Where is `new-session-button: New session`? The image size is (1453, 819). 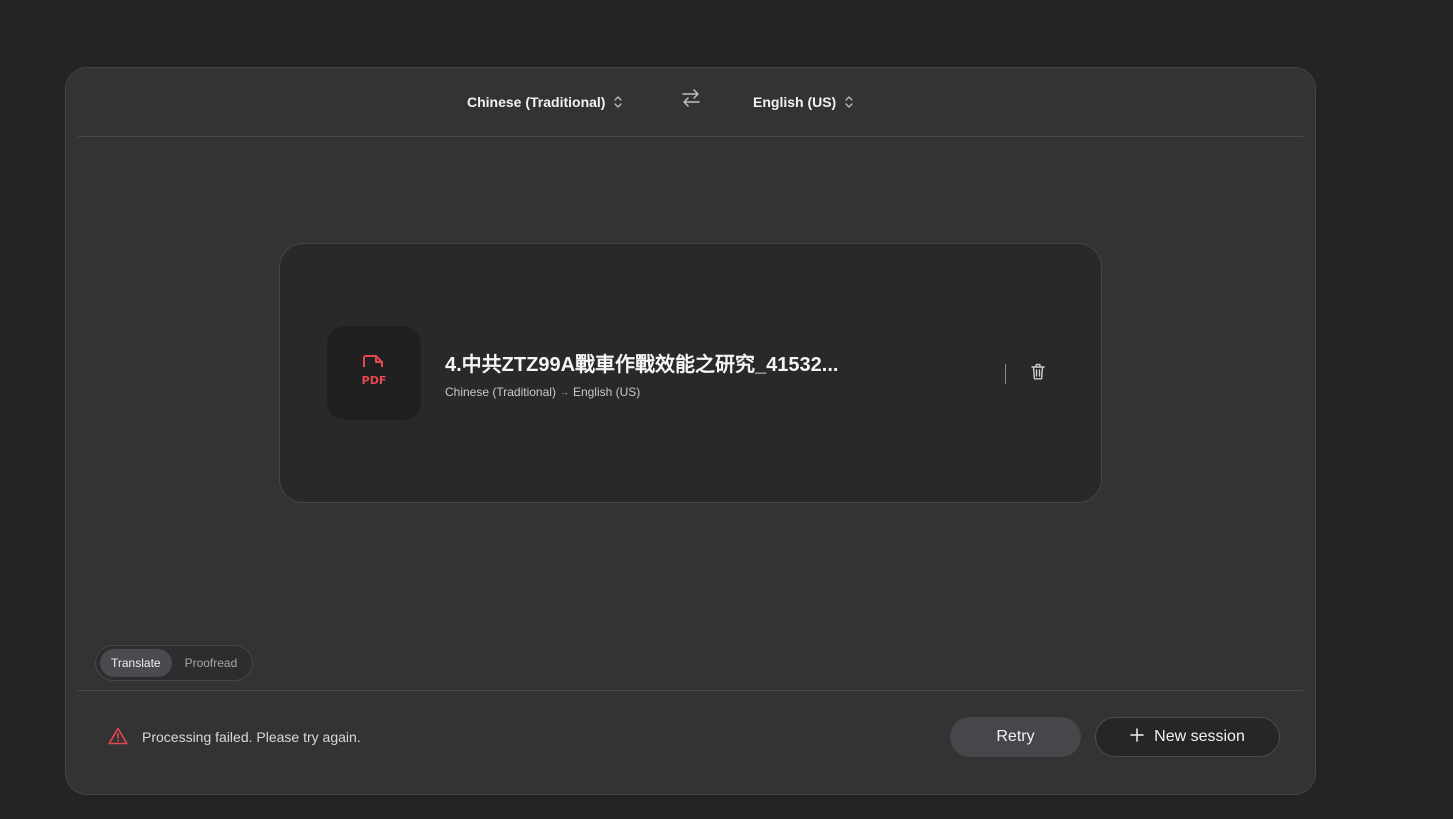
new-session-button: New session is located at coordinates (1187, 737).